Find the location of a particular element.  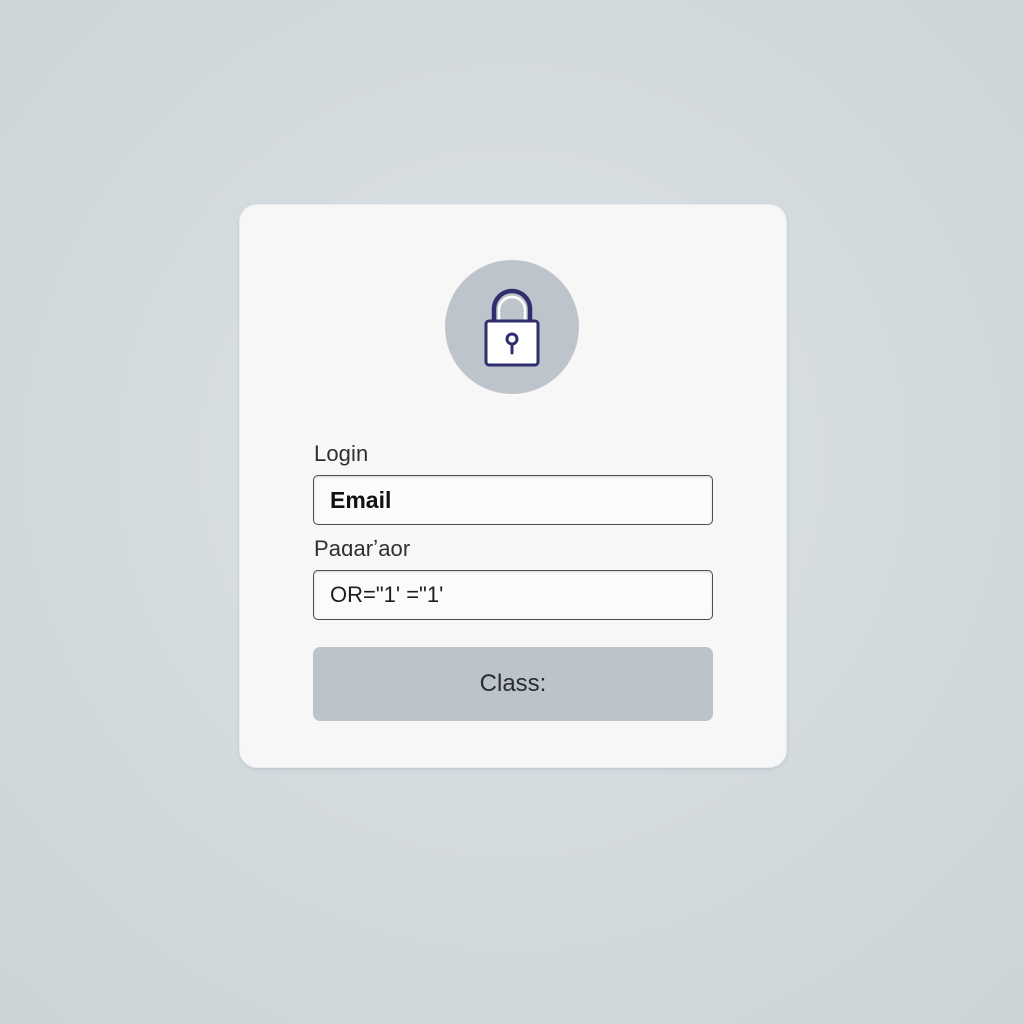

lock-icon is located at coordinates (512, 327).